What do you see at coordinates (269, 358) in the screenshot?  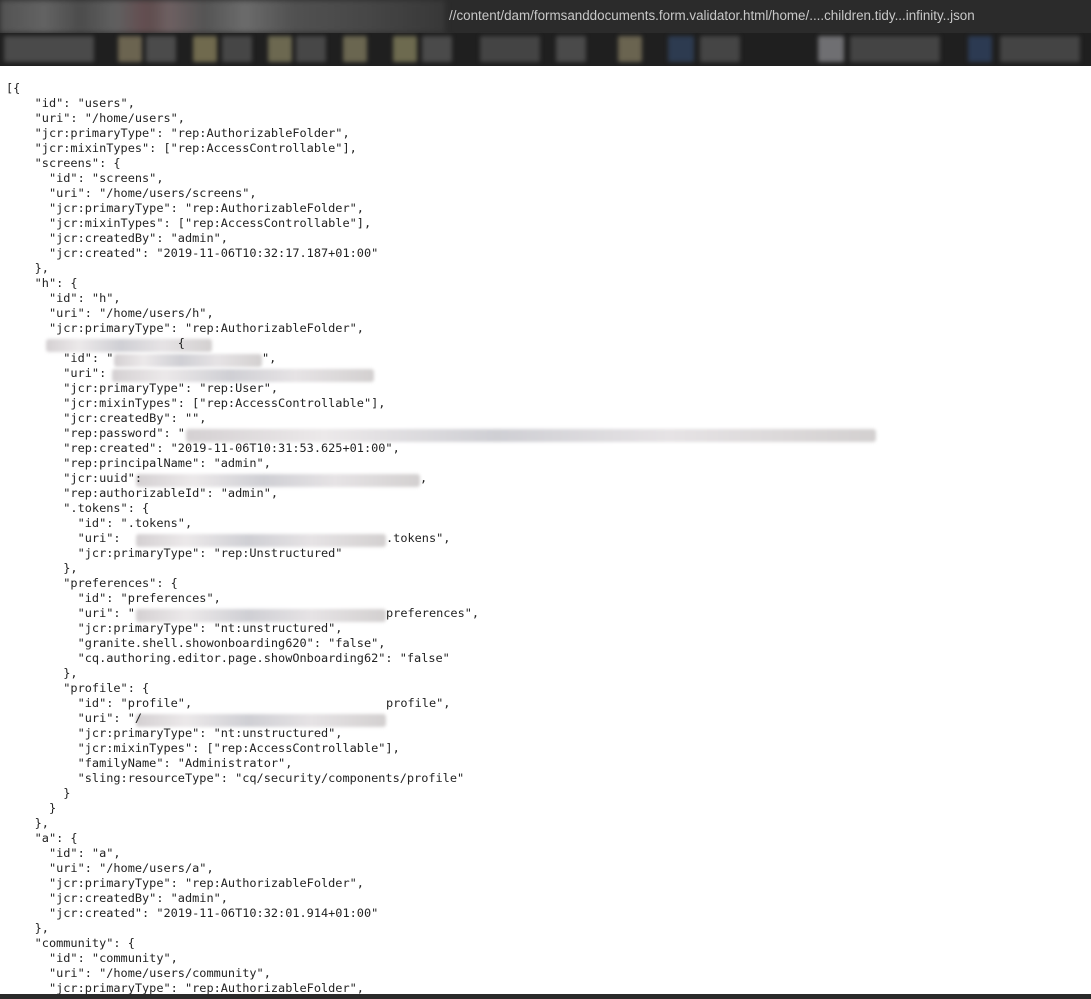 I see `json-line-suffix: ",` at bounding box center [269, 358].